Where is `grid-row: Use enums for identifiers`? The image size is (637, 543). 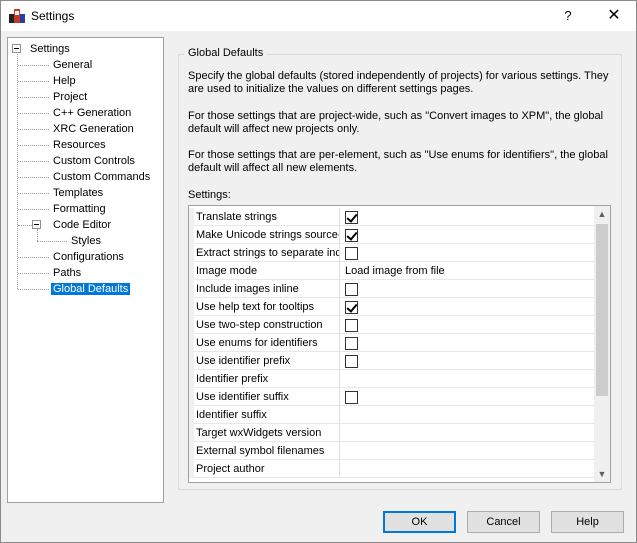 grid-row: Use enums for identifiers is located at coordinates (391, 343).